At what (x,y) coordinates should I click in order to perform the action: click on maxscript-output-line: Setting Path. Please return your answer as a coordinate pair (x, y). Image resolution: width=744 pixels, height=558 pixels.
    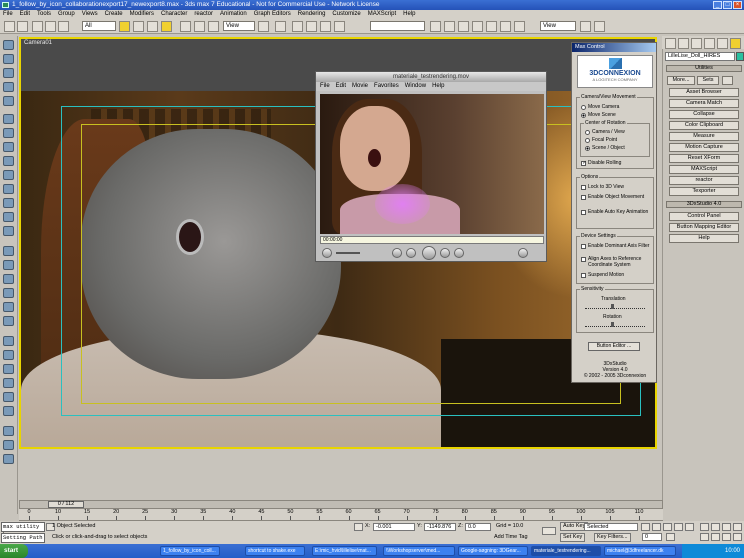
    Looking at the image, I should click on (23, 538).